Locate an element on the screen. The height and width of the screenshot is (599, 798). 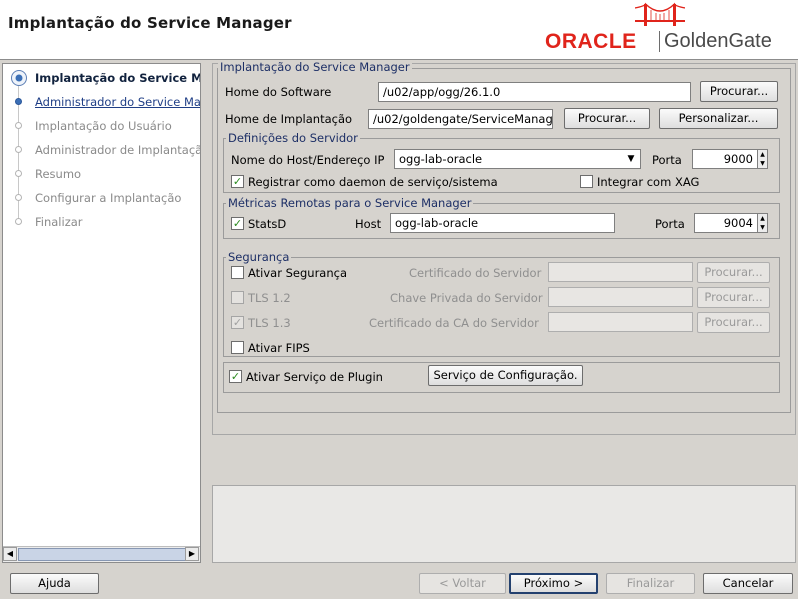
metrics-host-input: ogg-lab-oracle is located at coordinates (502, 223).